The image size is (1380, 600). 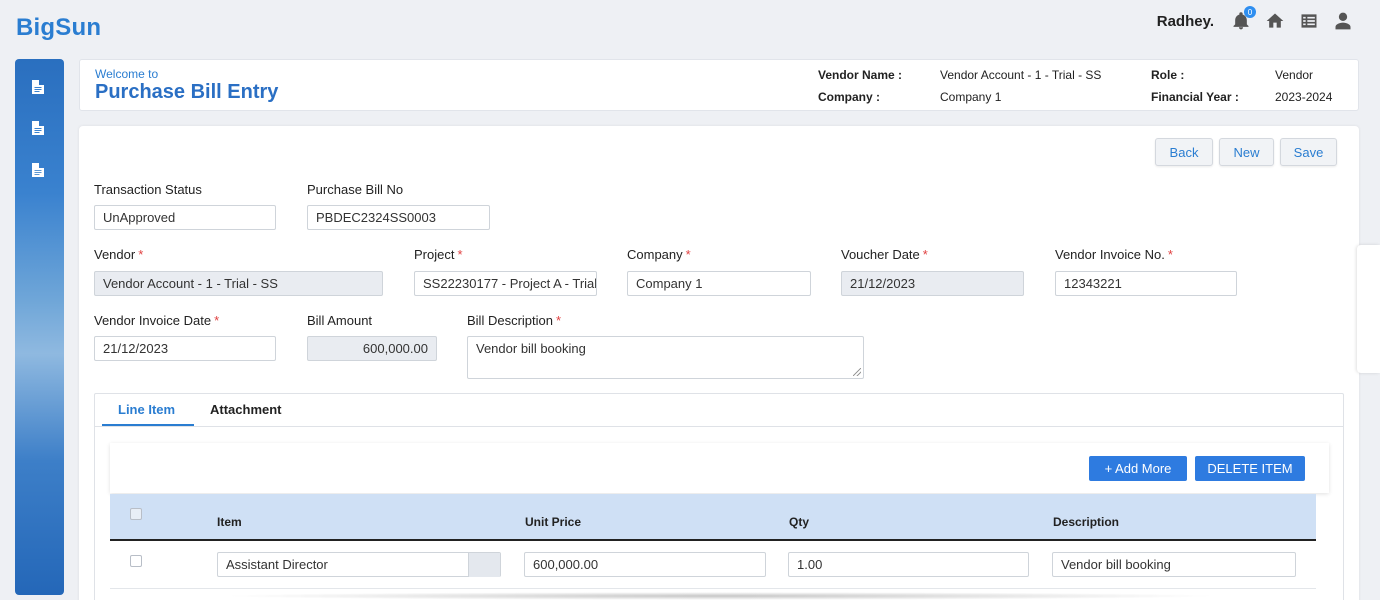 What do you see at coordinates (1309, 21) in the screenshot?
I see `list-icon` at bounding box center [1309, 21].